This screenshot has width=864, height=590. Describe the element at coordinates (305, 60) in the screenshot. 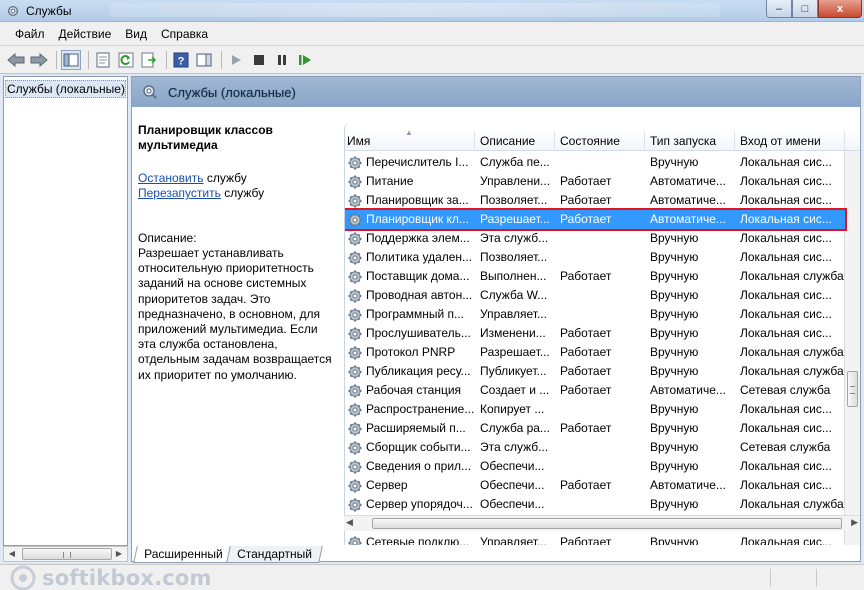

I see `restart-service-button` at that location.